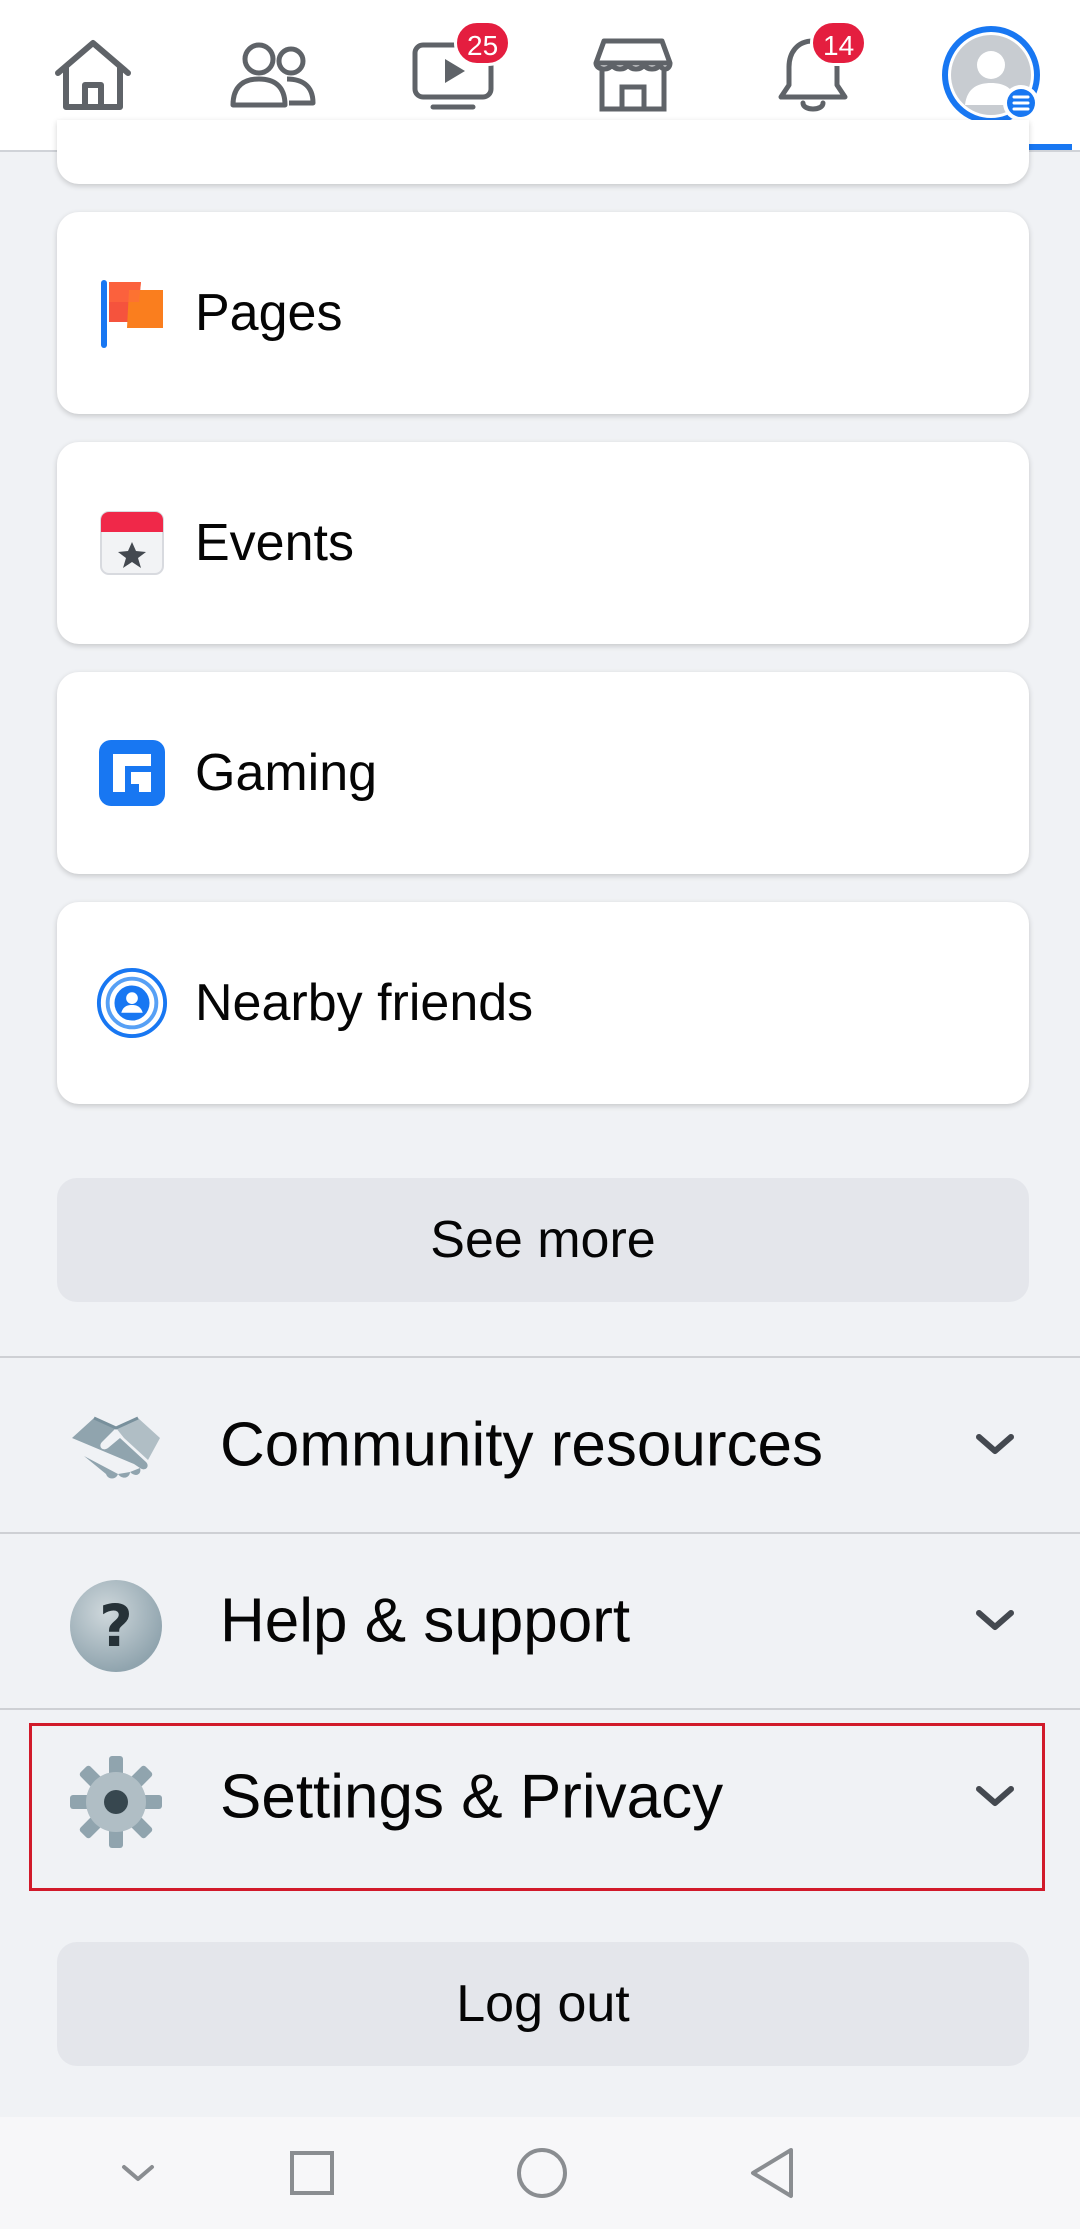 This screenshot has width=1080, height=2229. I want to click on events-calendar-icon, so click(132, 543).